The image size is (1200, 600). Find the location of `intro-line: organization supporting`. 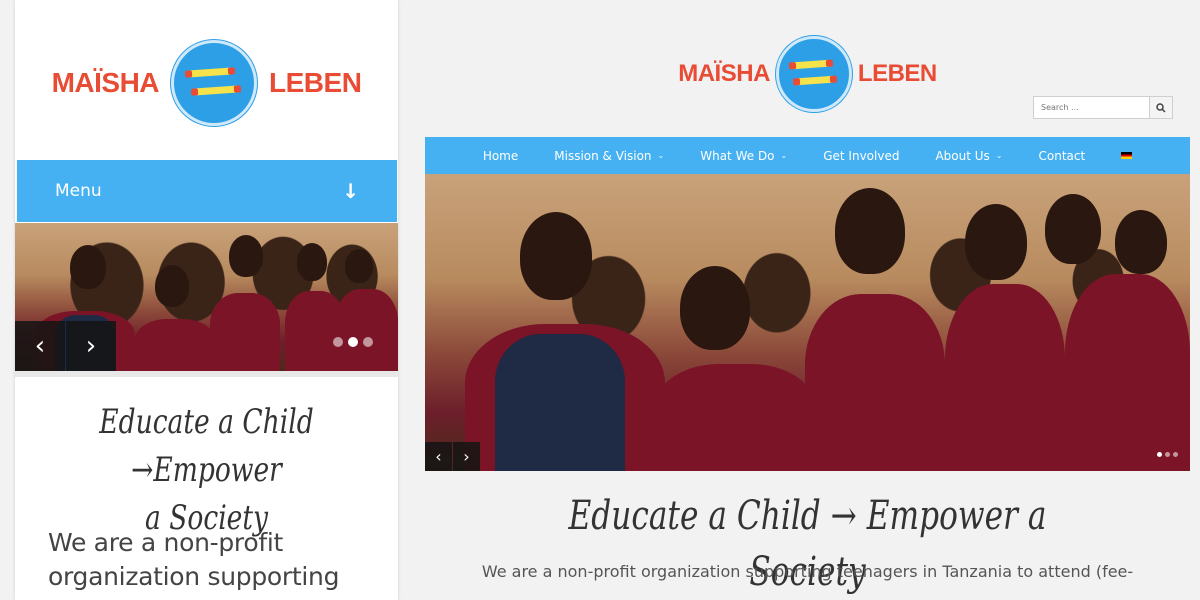

intro-line: organization supporting is located at coordinates (194, 576).